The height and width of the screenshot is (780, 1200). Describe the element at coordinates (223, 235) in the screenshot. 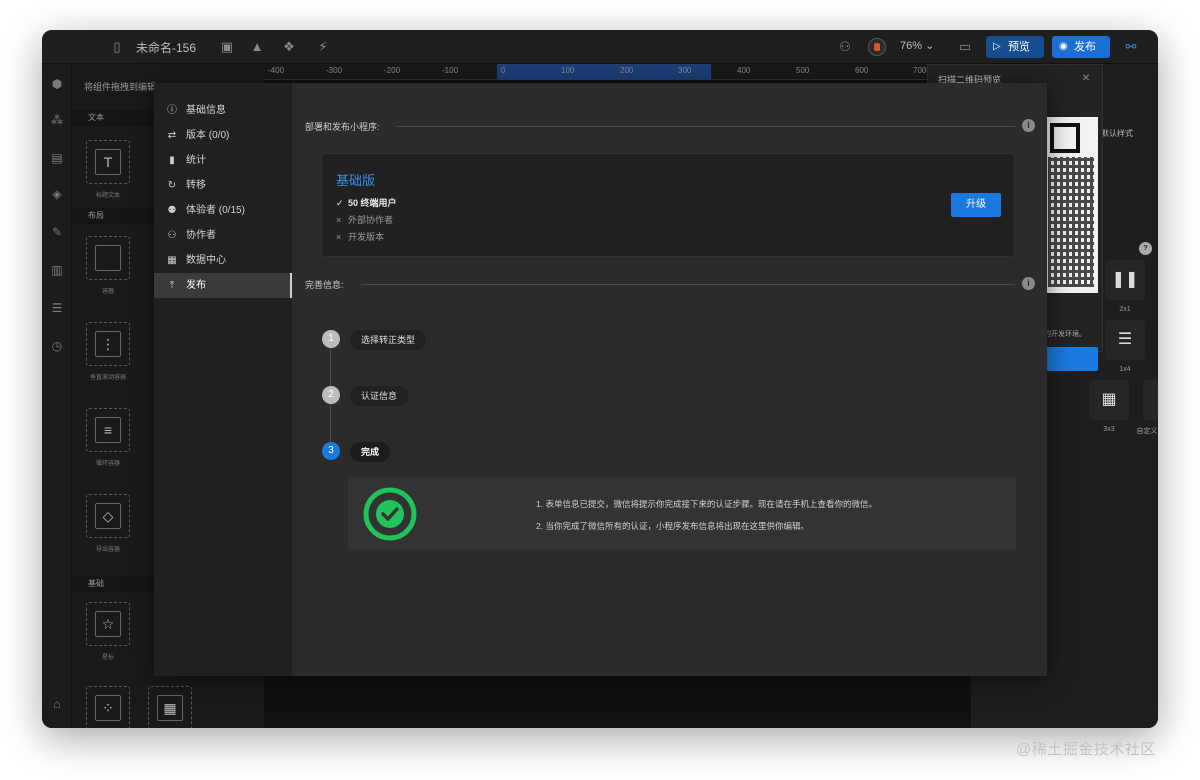

I see `nav-collaborators: ⚇ 协作者` at that location.